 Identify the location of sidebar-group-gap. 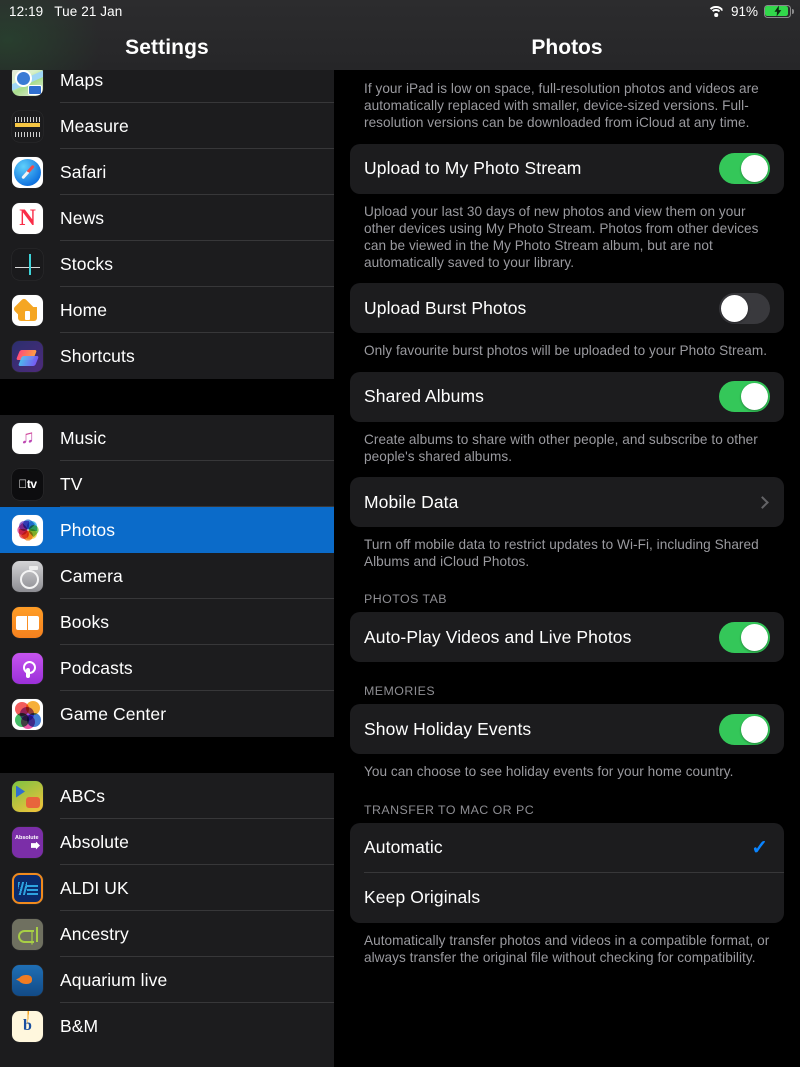
(167, 755).